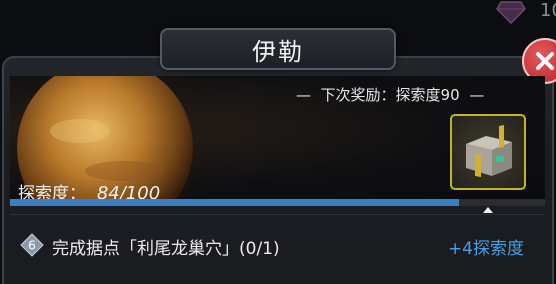 The image size is (556, 284). Describe the element at coordinates (390, 95) in the screenshot. I see `next-reward-label: — 下次奖励：探索度90 —` at that location.